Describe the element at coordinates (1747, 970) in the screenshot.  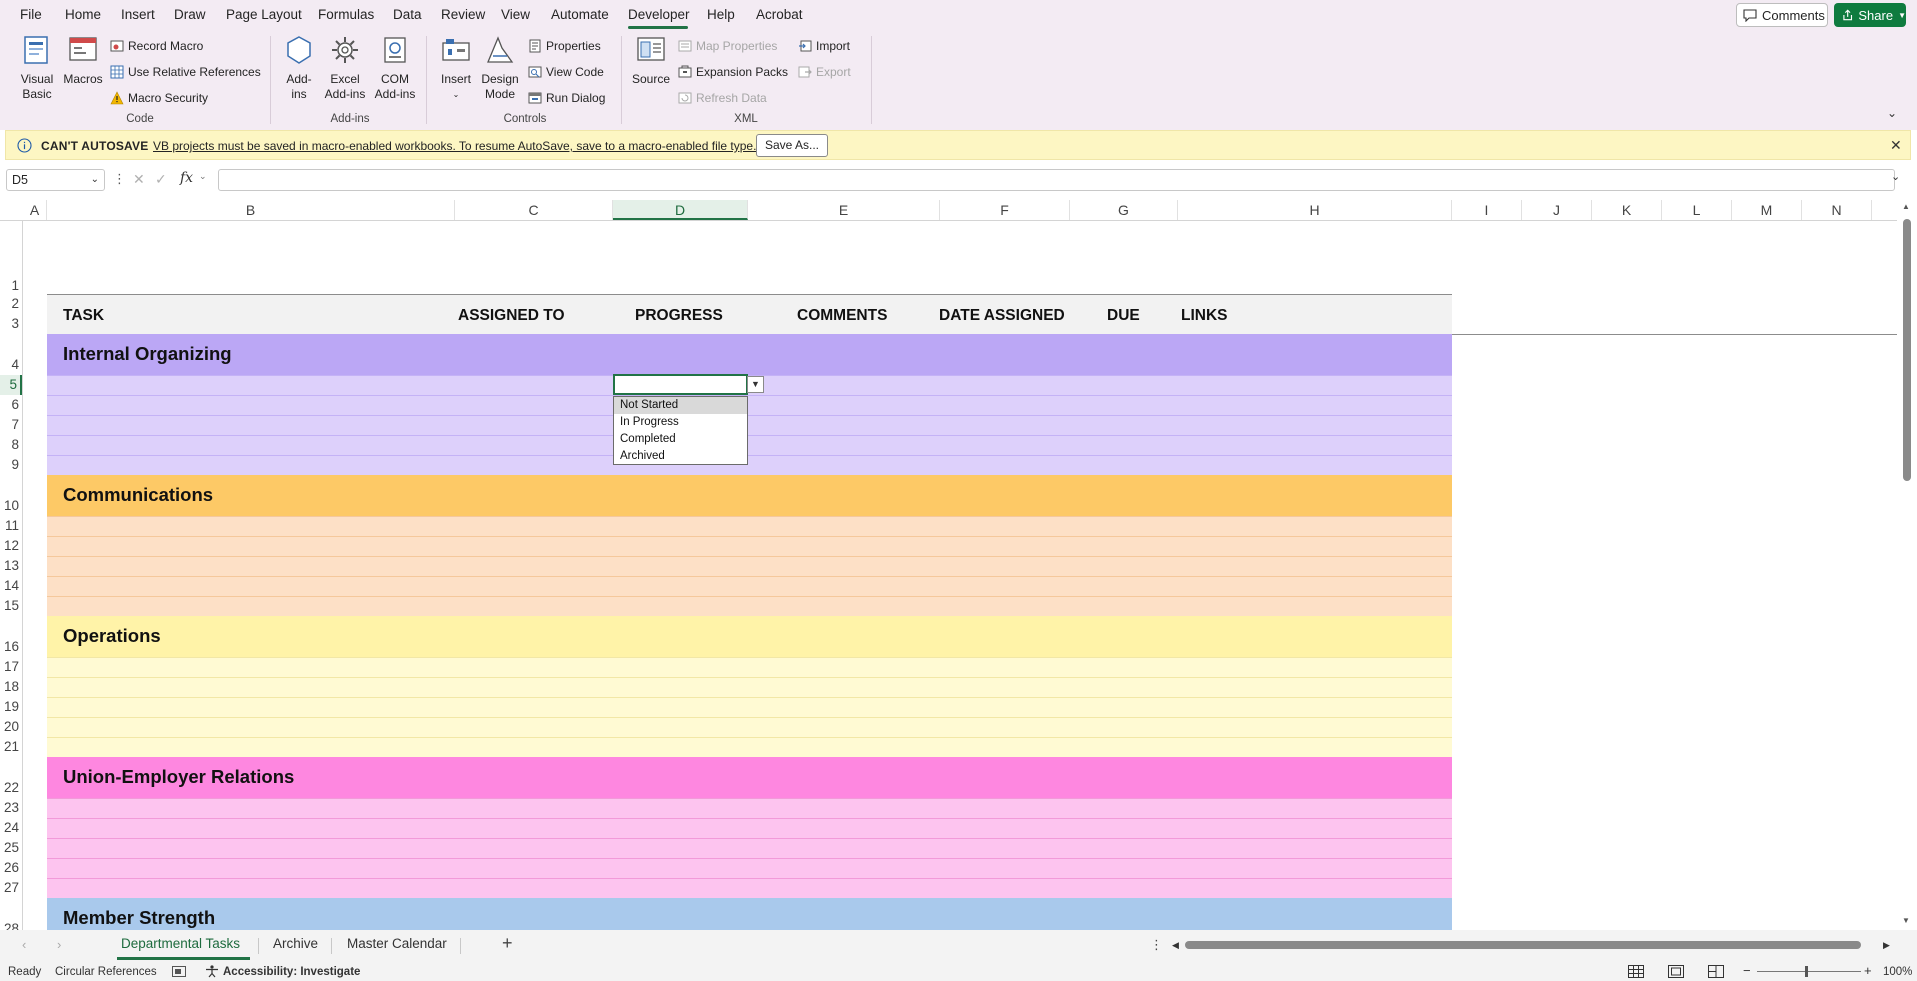
I see `zoom-out-icon: −` at that location.